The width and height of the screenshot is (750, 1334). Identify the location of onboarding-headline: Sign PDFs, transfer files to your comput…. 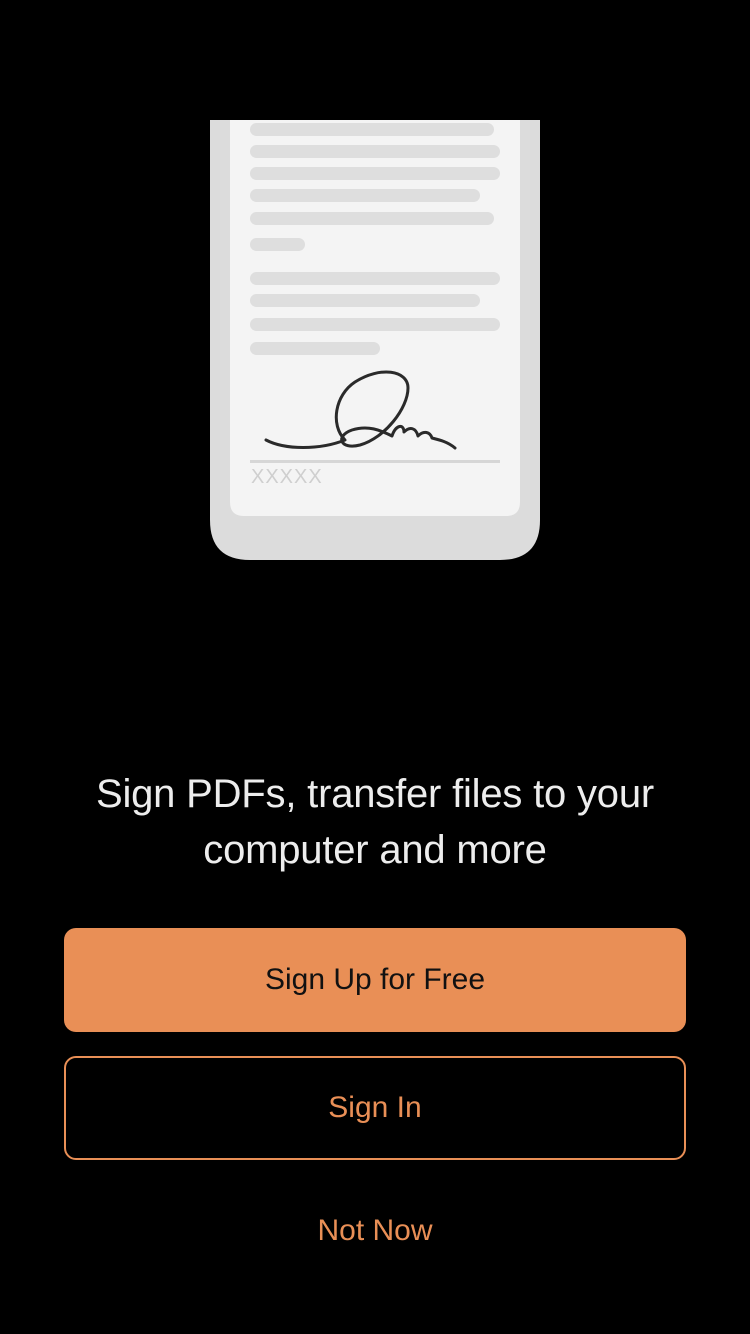
(375, 822).